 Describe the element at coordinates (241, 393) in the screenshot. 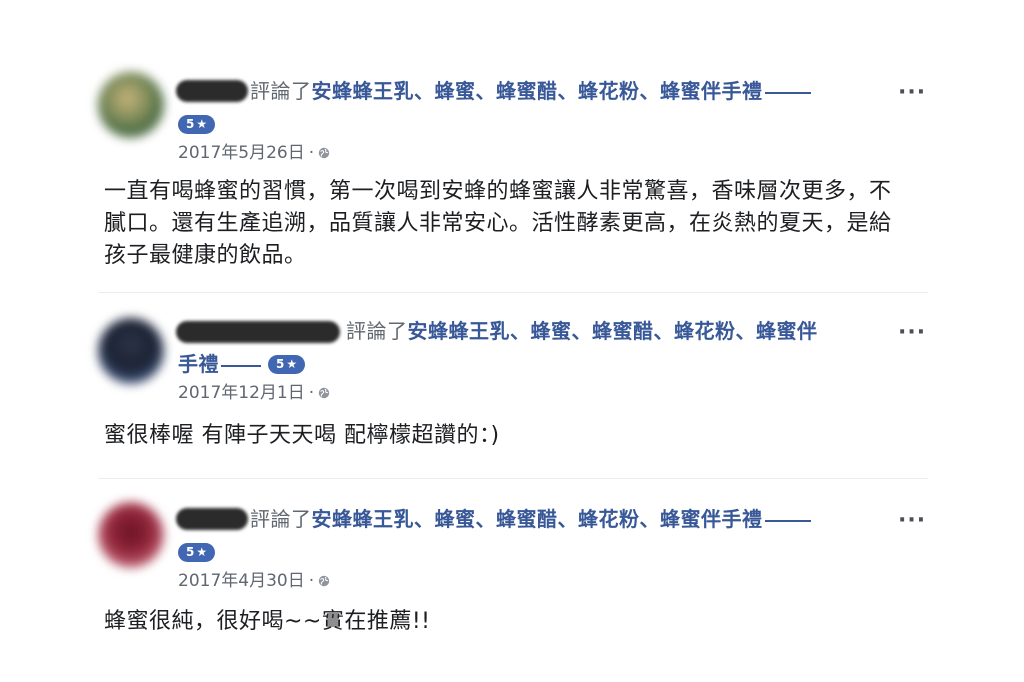

I see `review-date: 2017年12月1日` at that location.